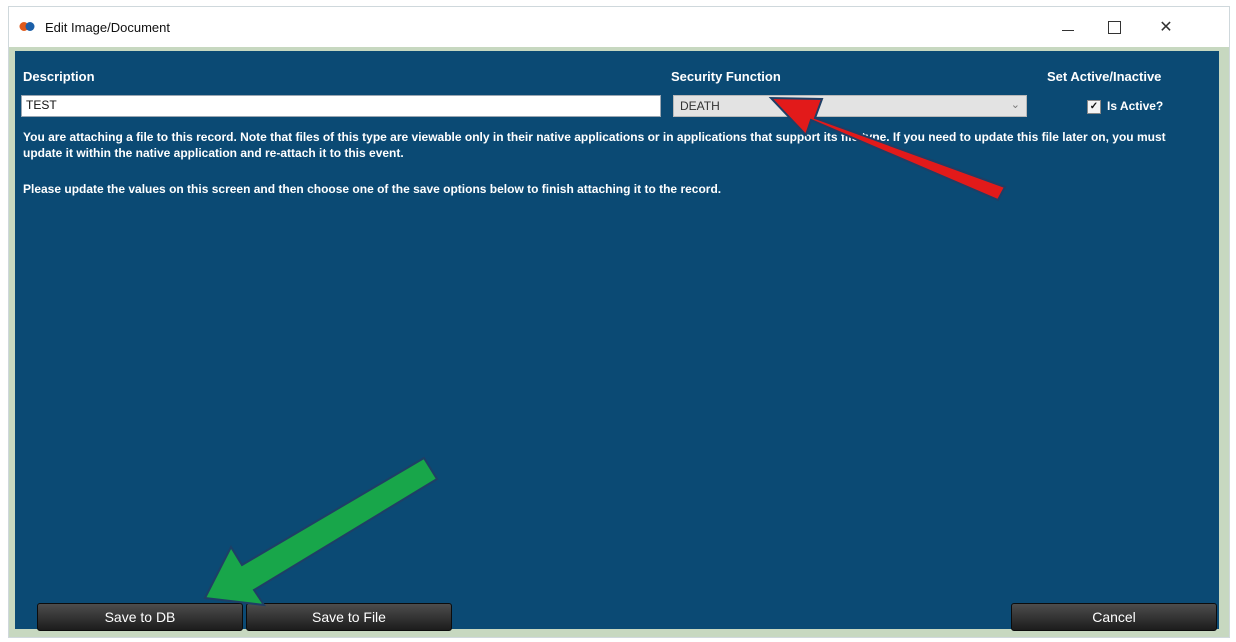  What do you see at coordinates (887, 149) in the screenshot?
I see `red-arrow-icon` at bounding box center [887, 149].